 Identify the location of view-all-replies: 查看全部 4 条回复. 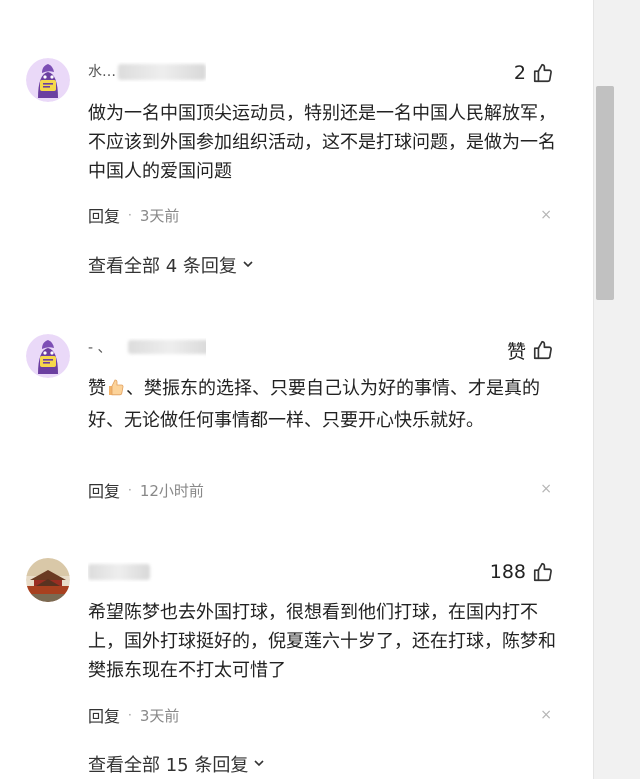
(171, 265).